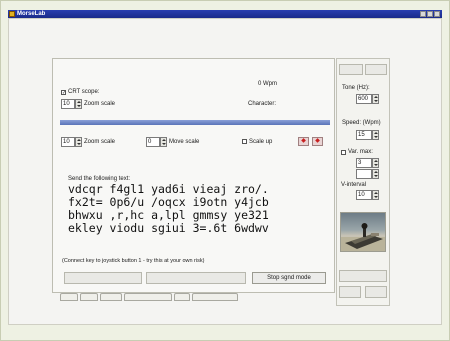 This screenshot has width=450, height=341. What do you see at coordinates (354, 185) in the screenshot?
I see `v-interval-label: V-interval` at bounding box center [354, 185].